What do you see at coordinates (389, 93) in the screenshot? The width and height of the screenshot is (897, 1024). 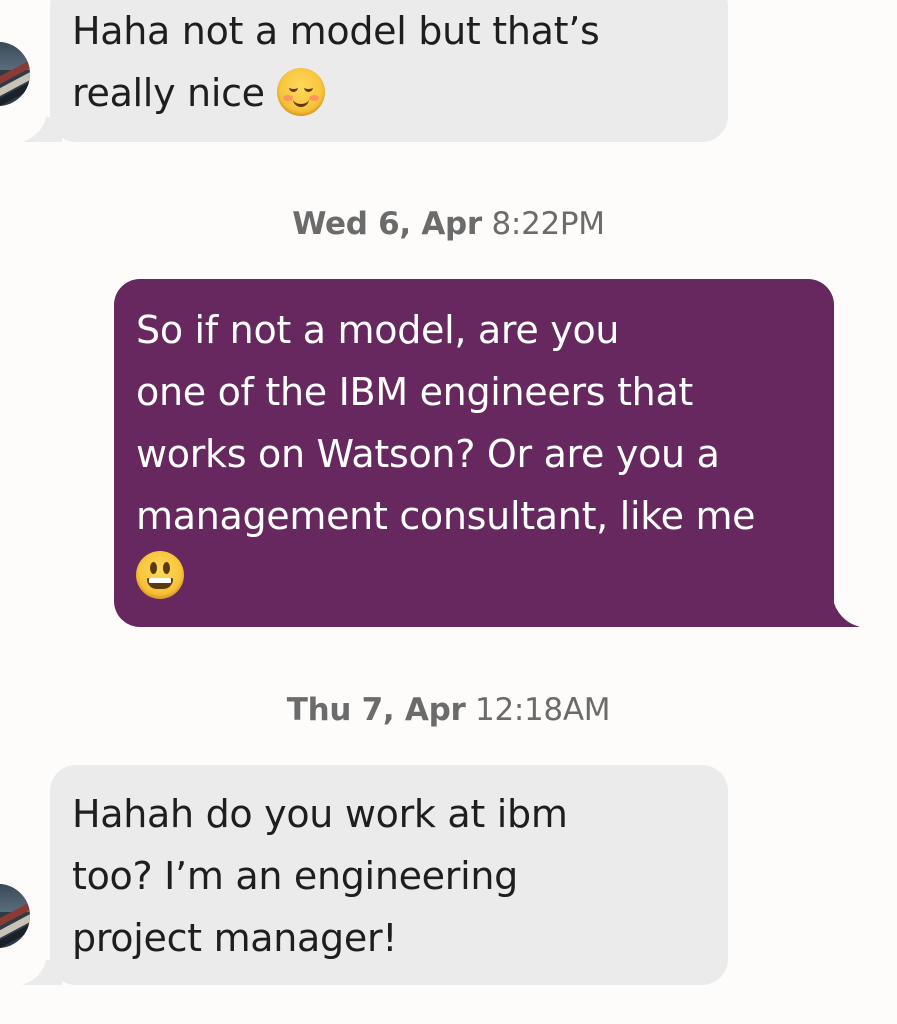 I see `message-text-line: really nice` at bounding box center [389, 93].